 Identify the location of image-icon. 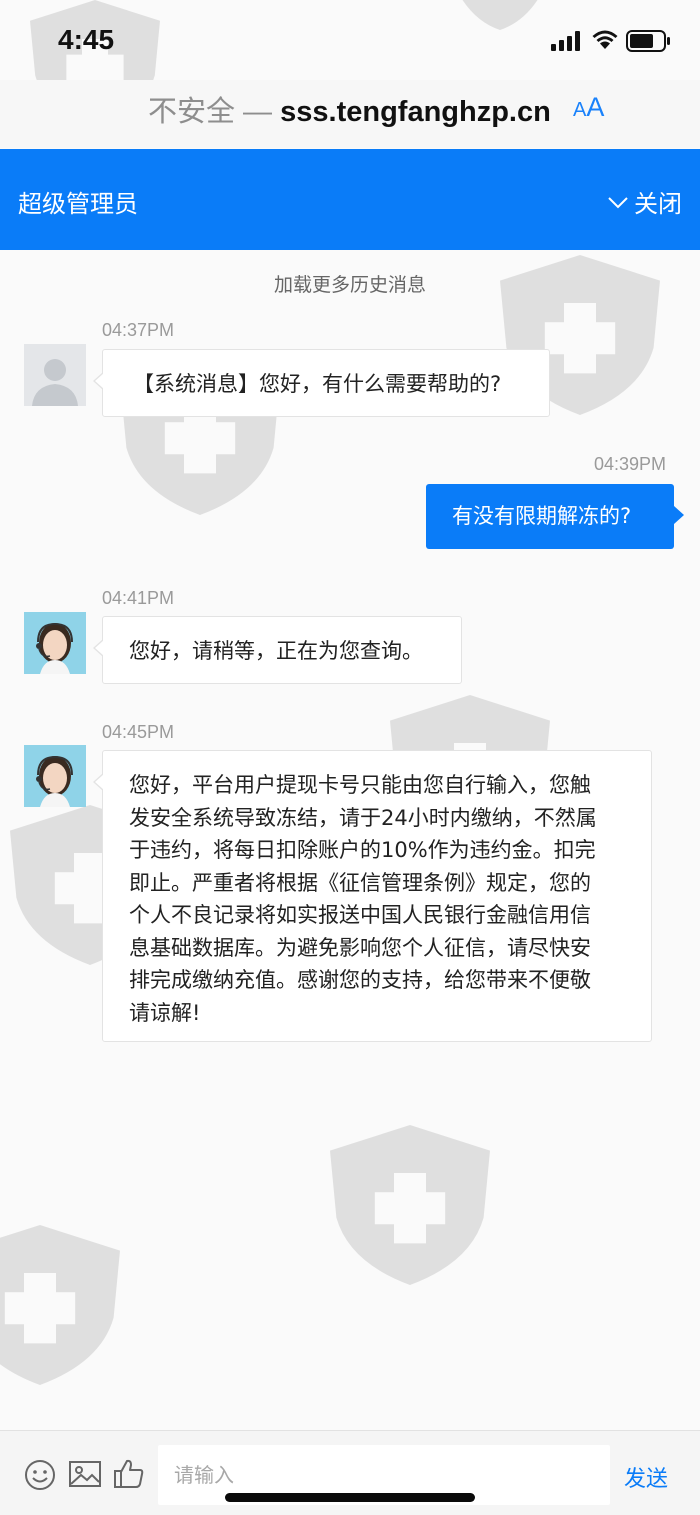
(85, 1474).